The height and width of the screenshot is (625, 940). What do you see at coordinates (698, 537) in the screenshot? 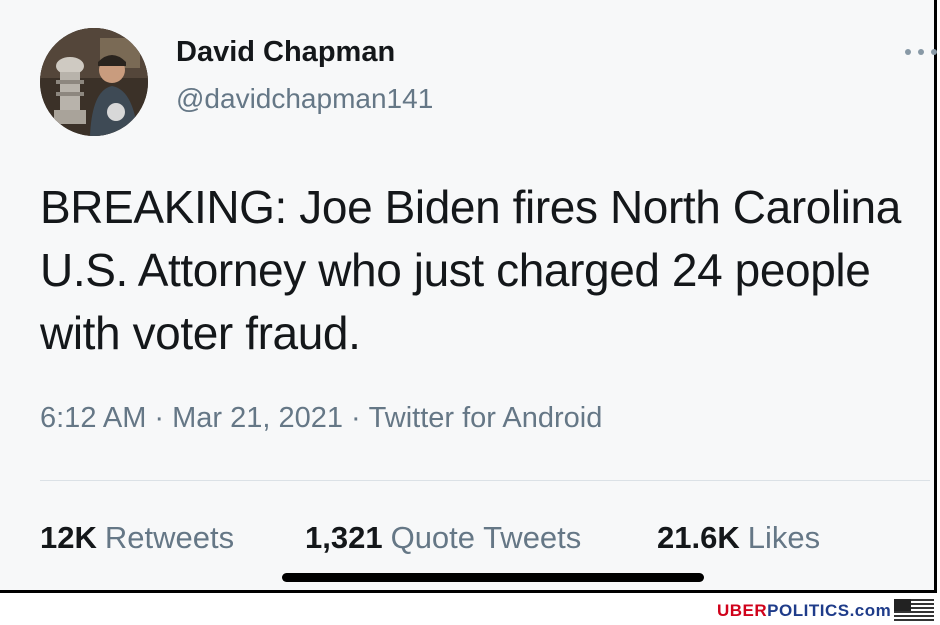
I see `likes-count: 21.6K` at bounding box center [698, 537].